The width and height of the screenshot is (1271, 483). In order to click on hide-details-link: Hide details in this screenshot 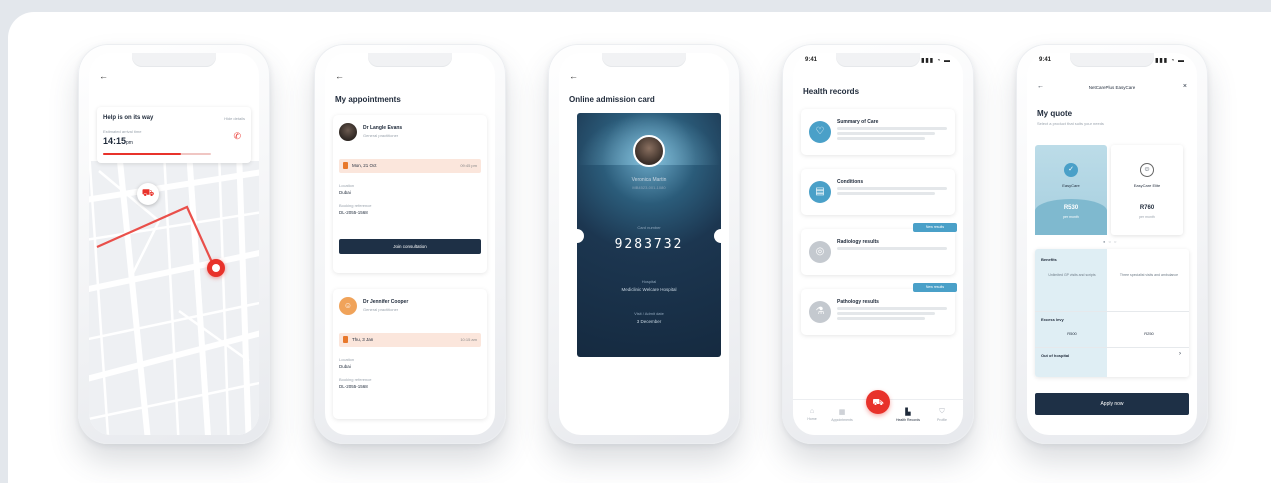, I will do `click(234, 118)`.